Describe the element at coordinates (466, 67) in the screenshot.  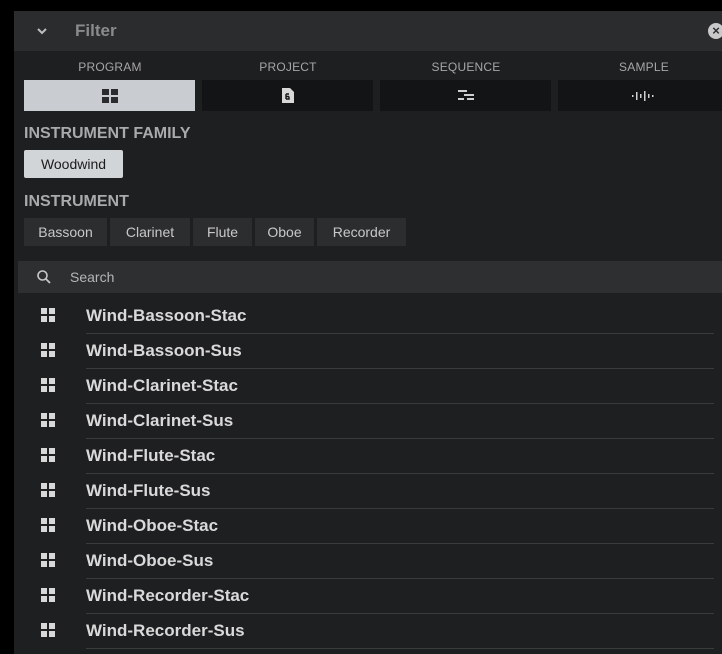
I see `tab-label-sequence: SEQUENCE` at that location.